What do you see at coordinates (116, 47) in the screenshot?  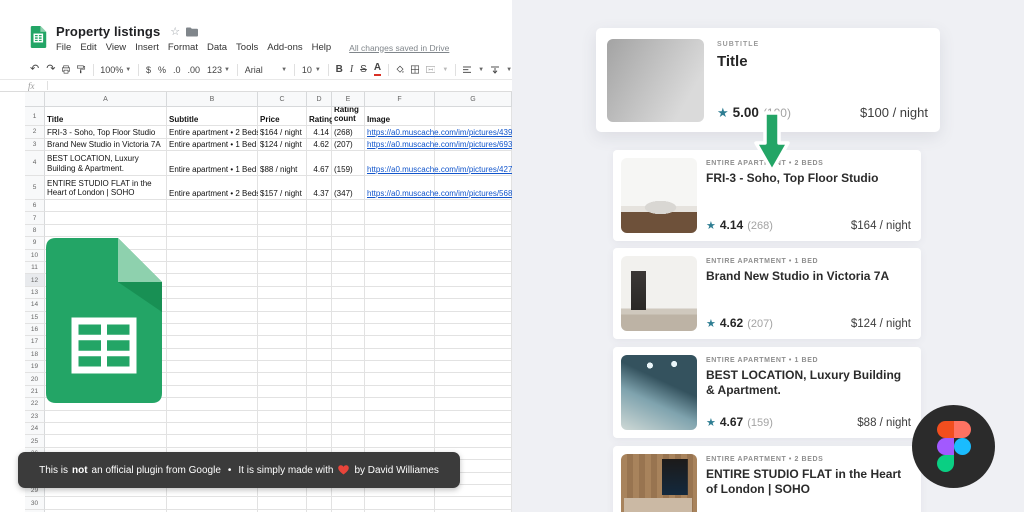 I see `menu-view: View` at bounding box center [116, 47].